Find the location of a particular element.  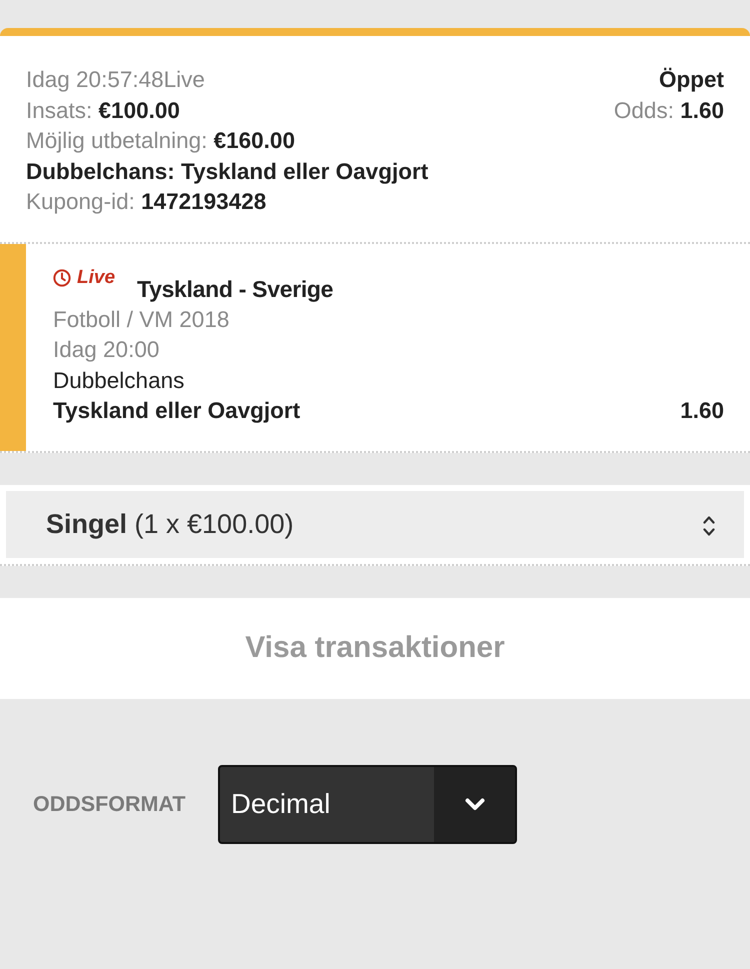

odds-format-label: ODDSFORMAT is located at coordinates (109, 804).